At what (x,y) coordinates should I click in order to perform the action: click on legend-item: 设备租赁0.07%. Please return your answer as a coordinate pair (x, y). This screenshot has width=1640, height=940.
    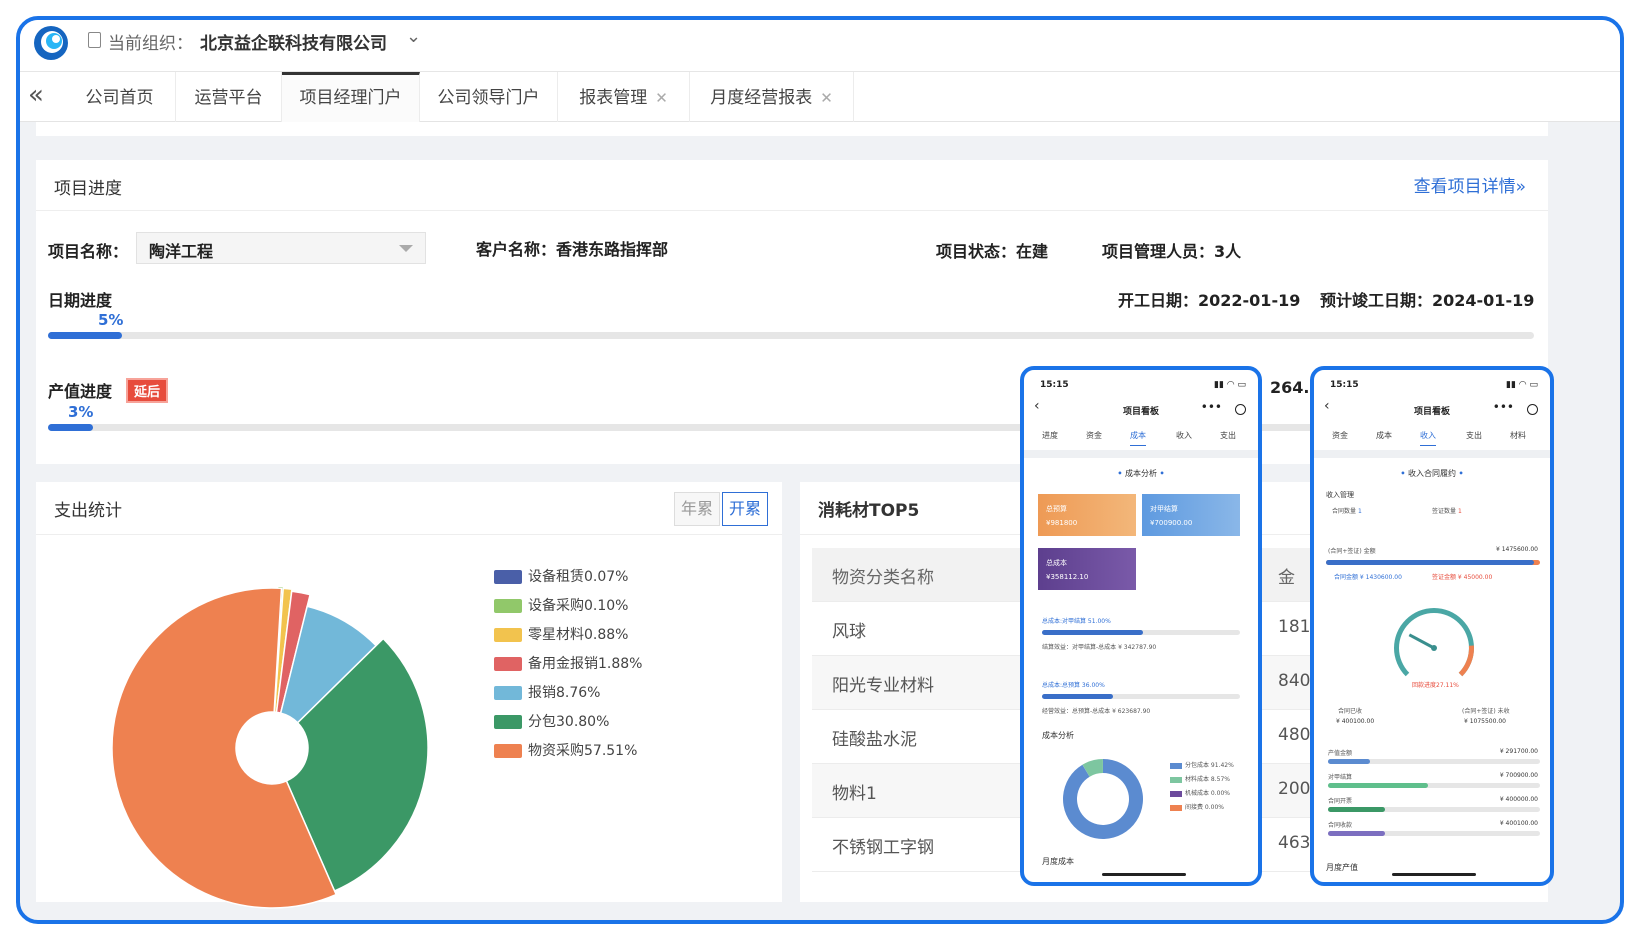
    Looking at the image, I should click on (561, 577).